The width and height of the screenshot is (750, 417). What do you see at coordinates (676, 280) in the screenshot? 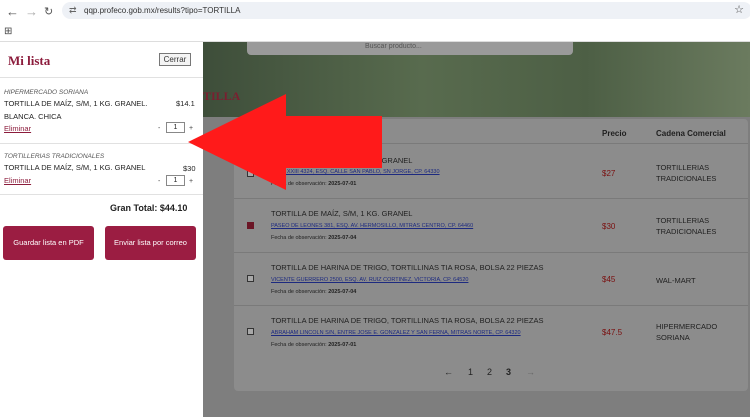
I see `chain-name: WAL-MART` at bounding box center [676, 280].